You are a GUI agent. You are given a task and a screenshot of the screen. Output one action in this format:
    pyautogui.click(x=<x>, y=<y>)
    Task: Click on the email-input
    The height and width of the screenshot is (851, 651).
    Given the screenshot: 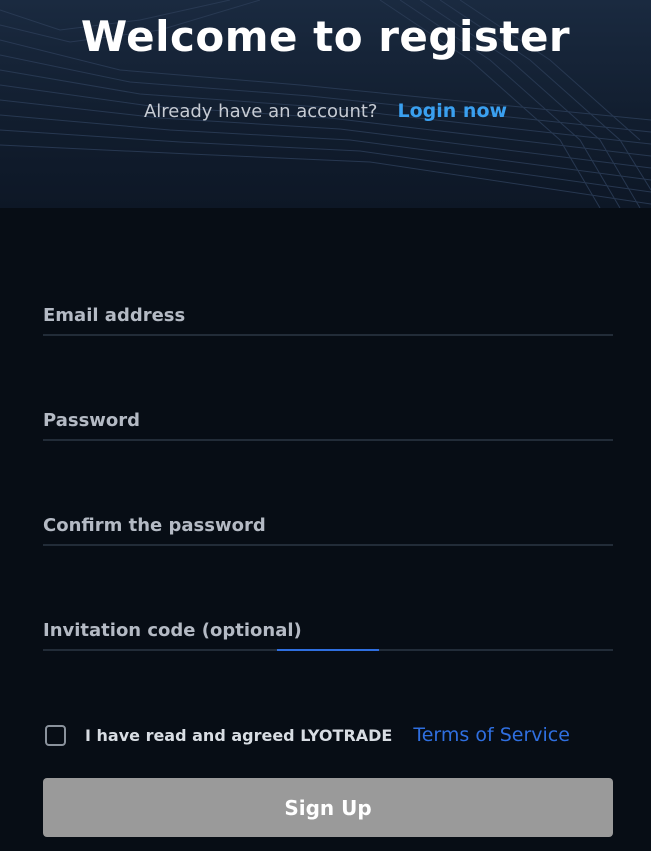 What is the action you would take?
    pyautogui.click(x=328, y=316)
    